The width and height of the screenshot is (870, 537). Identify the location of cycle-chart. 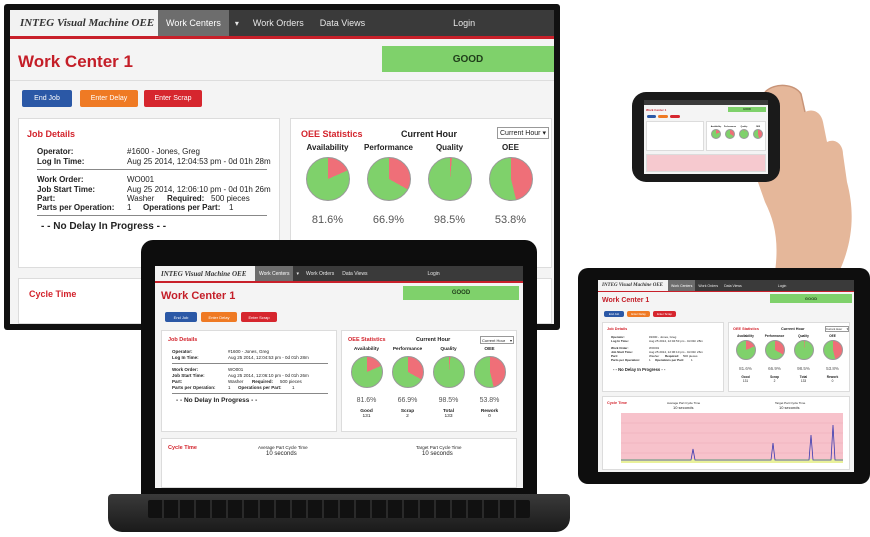
(706, 163).